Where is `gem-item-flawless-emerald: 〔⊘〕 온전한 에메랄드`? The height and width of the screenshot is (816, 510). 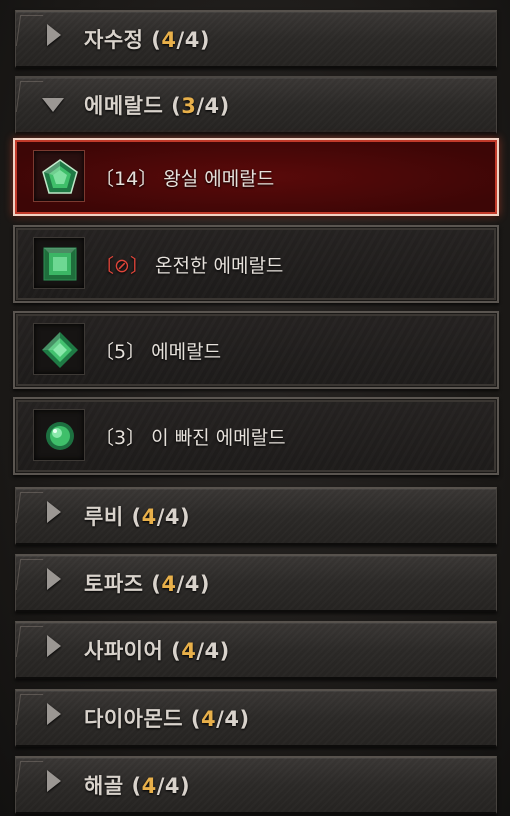 gem-item-flawless-emerald: 〔⊘〕 온전한 에메랄드 is located at coordinates (256, 264).